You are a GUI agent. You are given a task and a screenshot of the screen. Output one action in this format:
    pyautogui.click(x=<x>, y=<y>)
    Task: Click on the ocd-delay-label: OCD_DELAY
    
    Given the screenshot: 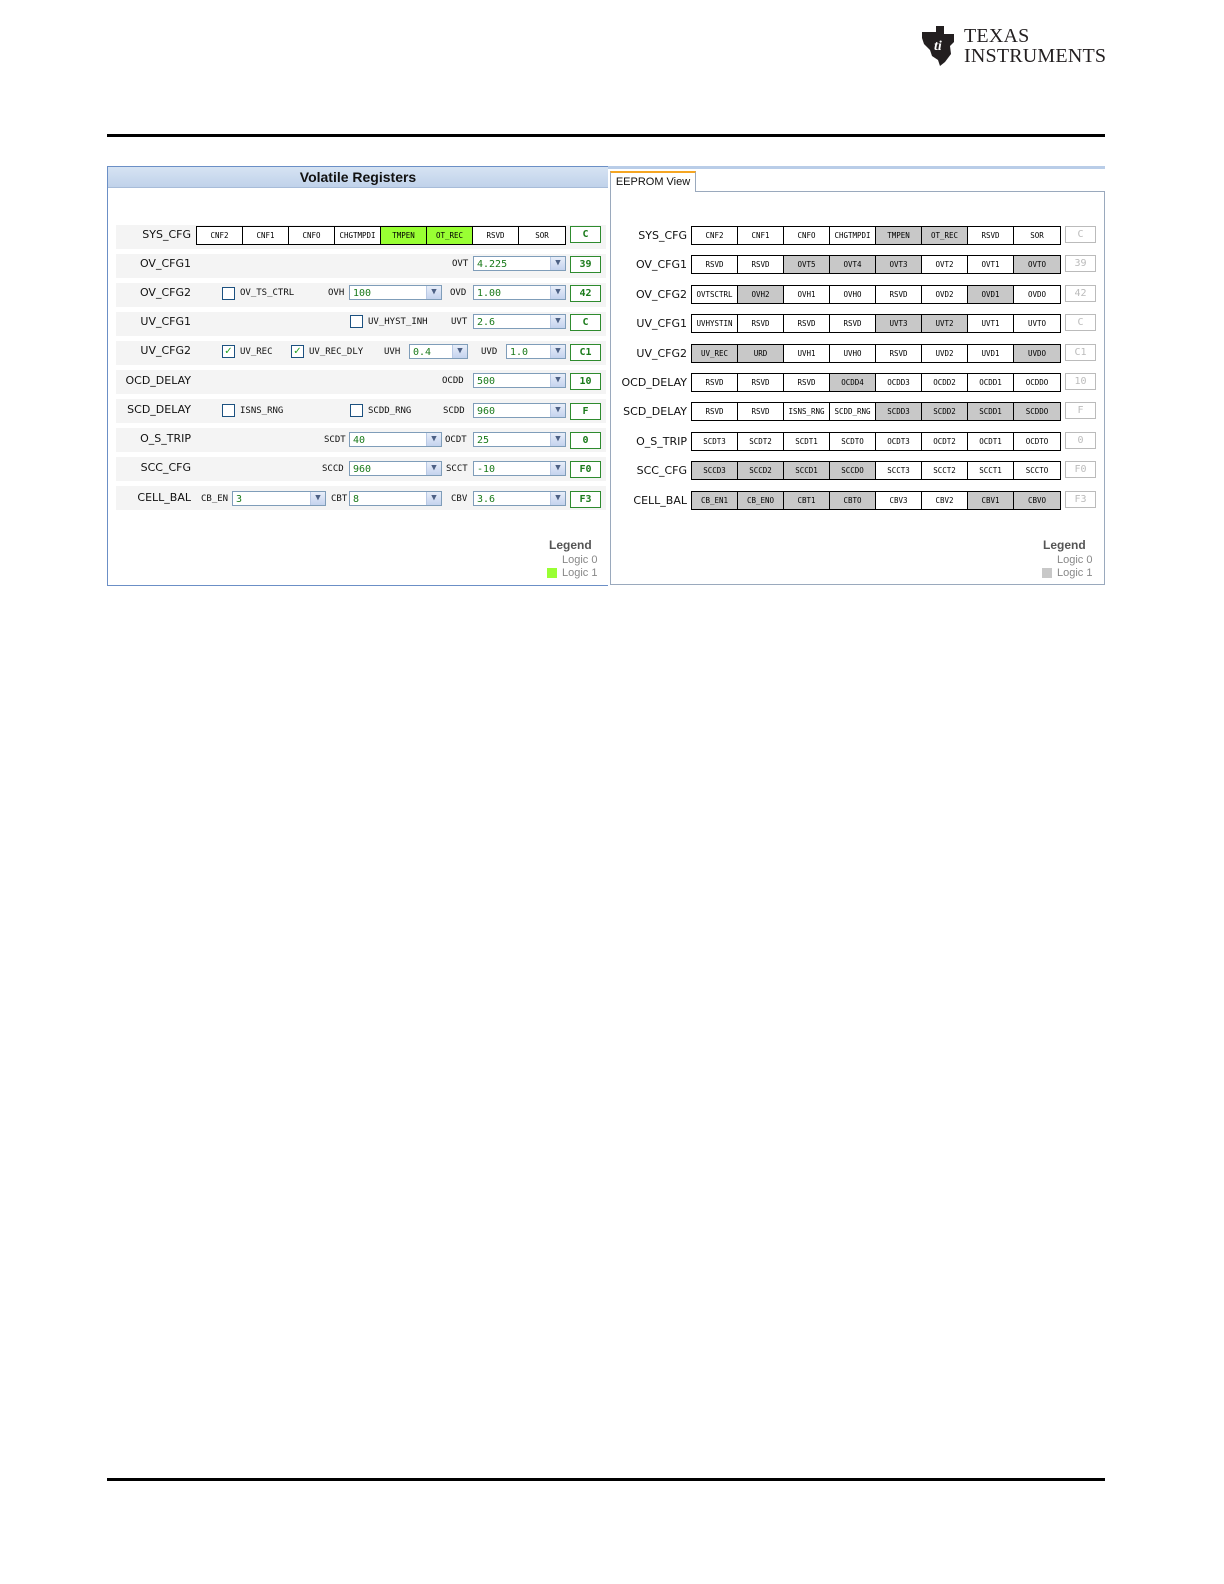 What is the action you would take?
    pyautogui.click(x=158, y=380)
    